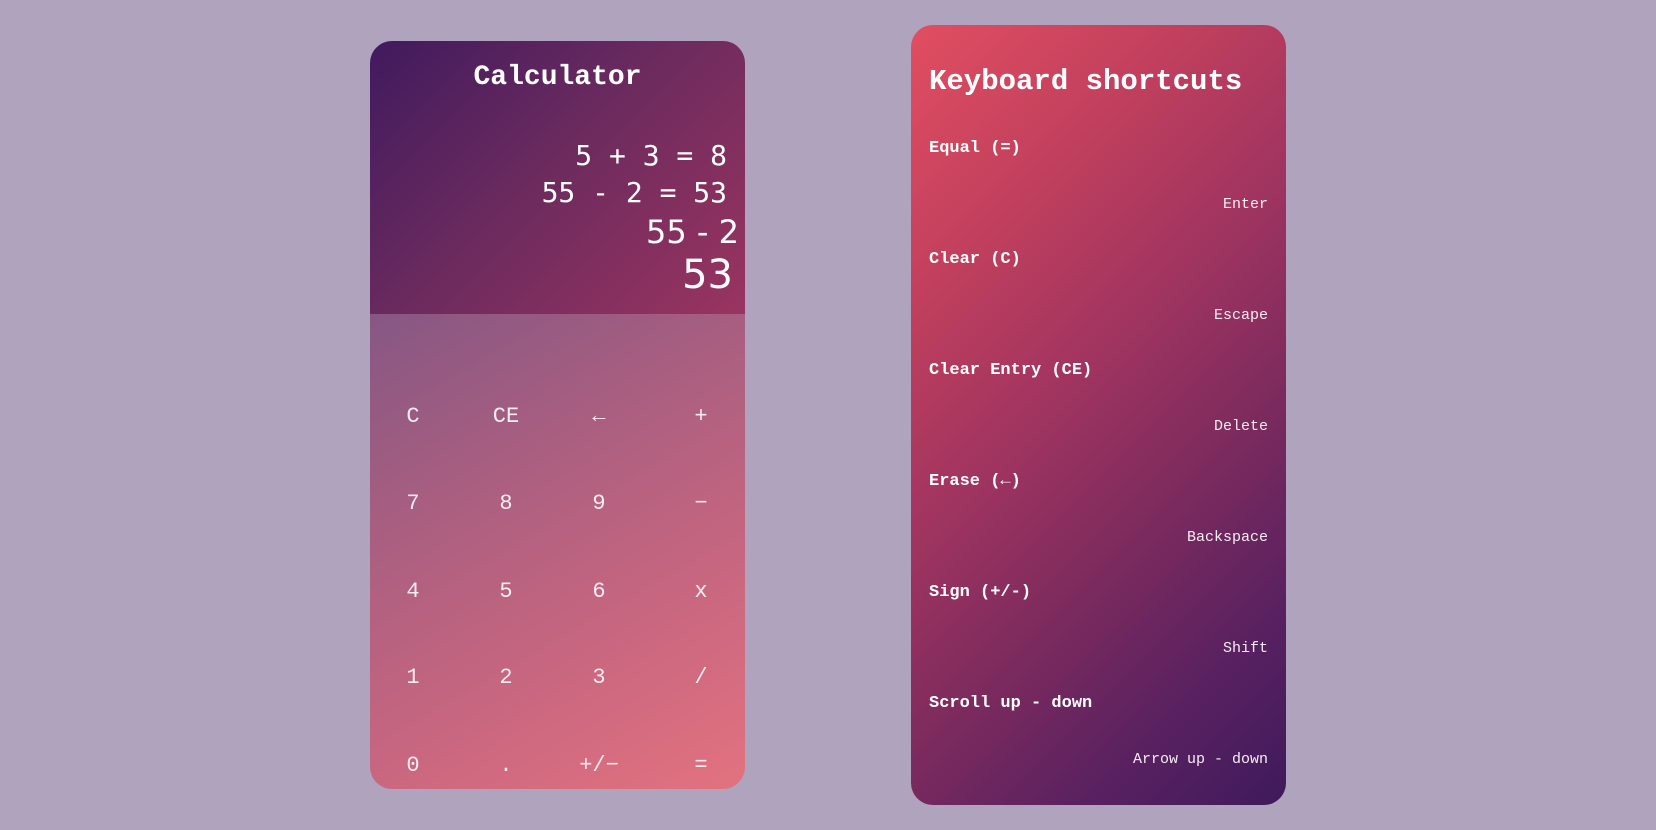 This screenshot has width=1656, height=830. Describe the element at coordinates (1200, 759) in the screenshot. I see `shortcut-key: Arrow up - down` at that location.